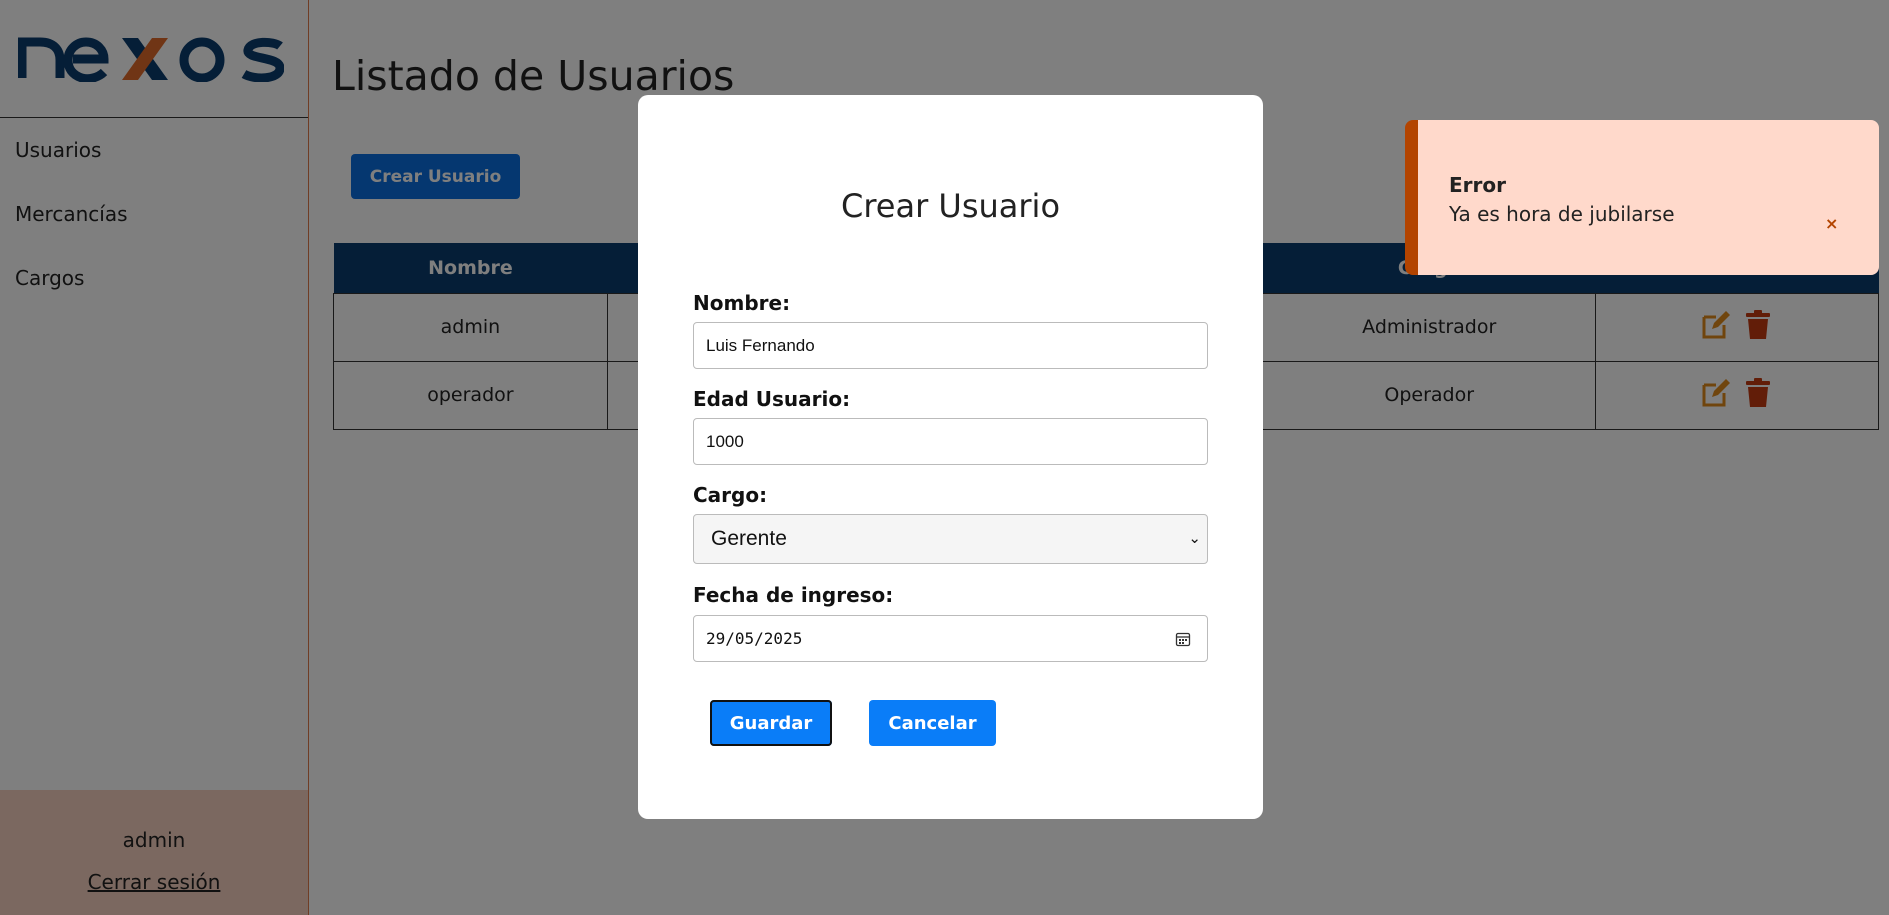 The image size is (1889, 915). I want to click on cargo-select: Gerente ⌄, so click(950, 539).